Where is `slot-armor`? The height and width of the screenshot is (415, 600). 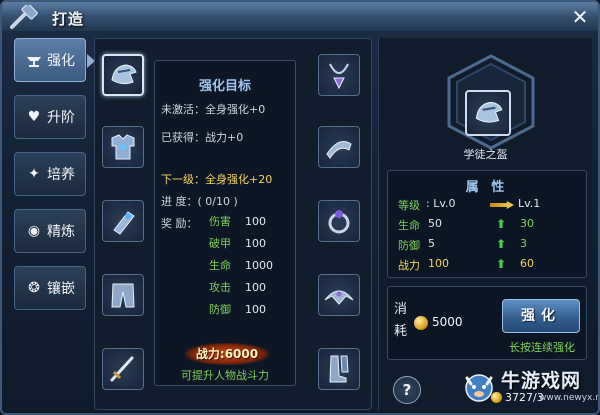
slot-armor is located at coordinates (123, 147).